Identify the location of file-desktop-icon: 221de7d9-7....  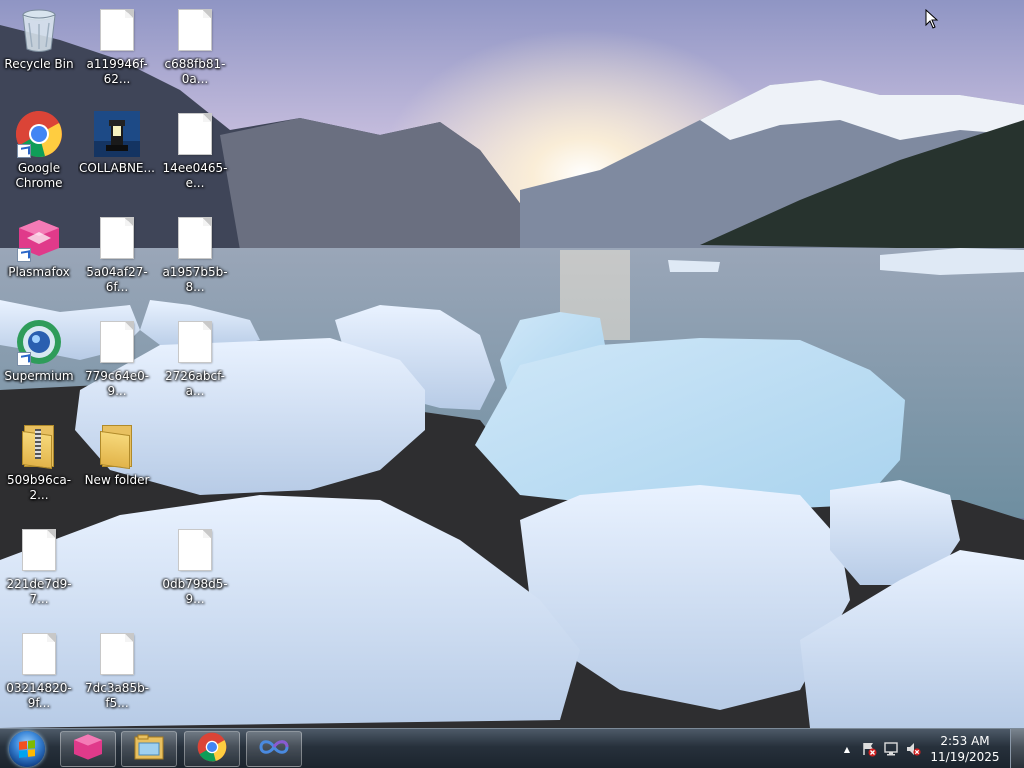
(39, 570).